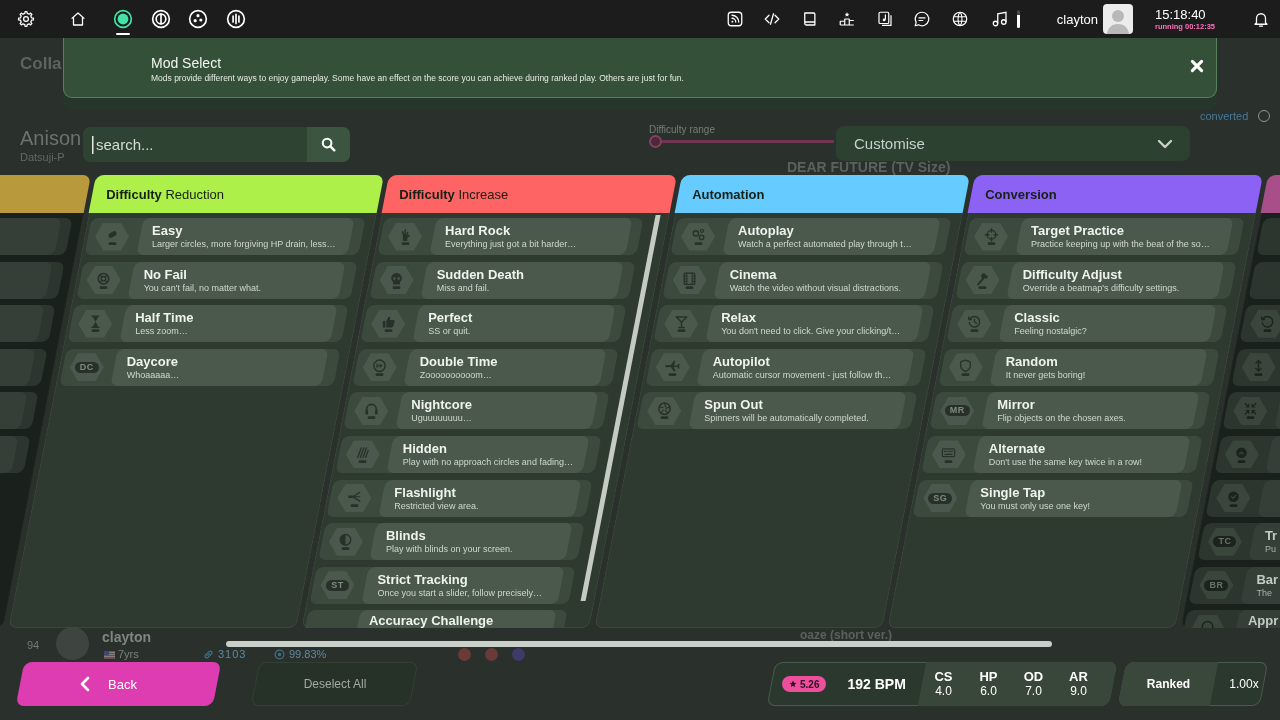 This screenshot has height=720, width=1280. What do you see at coordinates (464, 654) in the screenshot?
I see `round-mod-icon` at bounding box center [464, 654].